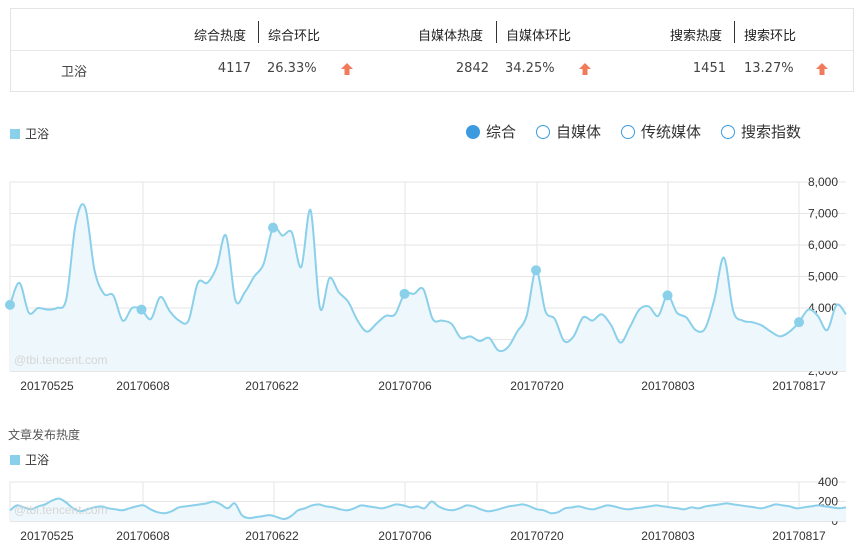  Describe the element at coordinates (828, 482) in the screenshot. I see `y-tick-label: 400` at that location.